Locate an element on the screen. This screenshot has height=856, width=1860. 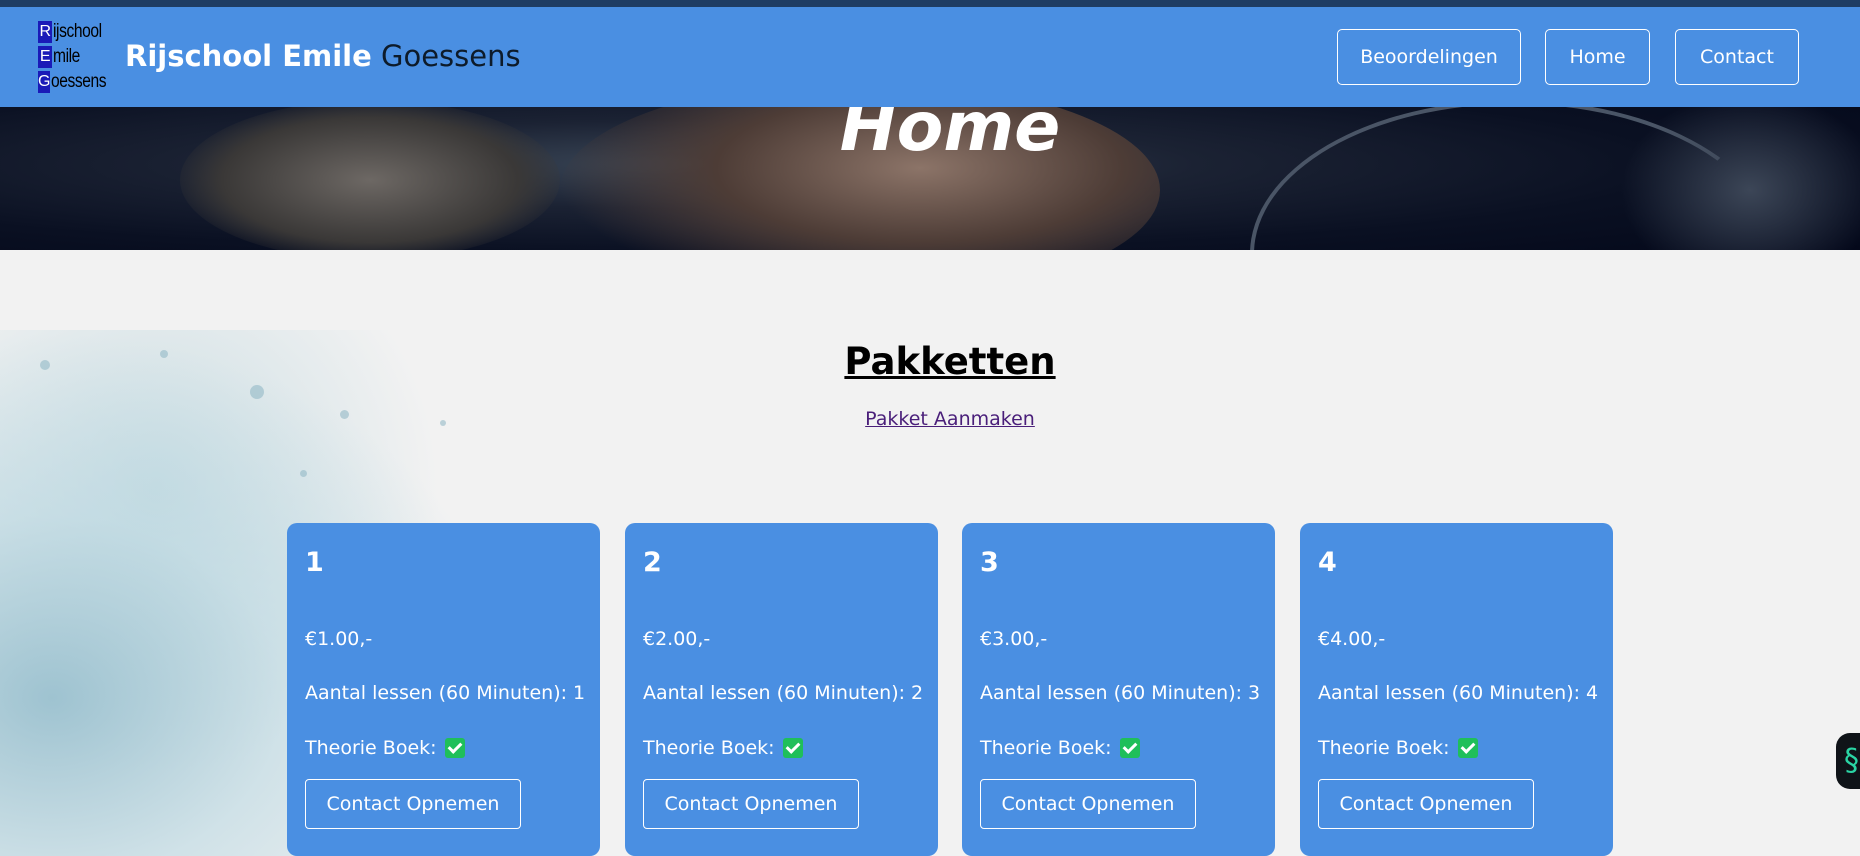
package-card: 3 €3.00,- Aantal lessen (60 Minuten) is located at coordinates (1118, 689).